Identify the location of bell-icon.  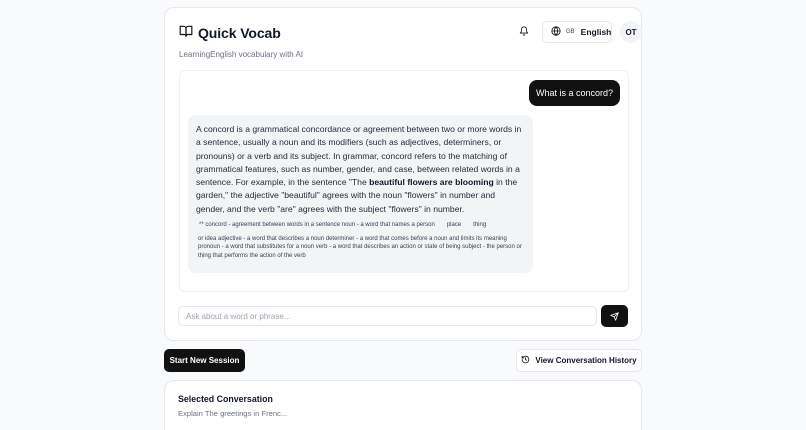
(524, 32).